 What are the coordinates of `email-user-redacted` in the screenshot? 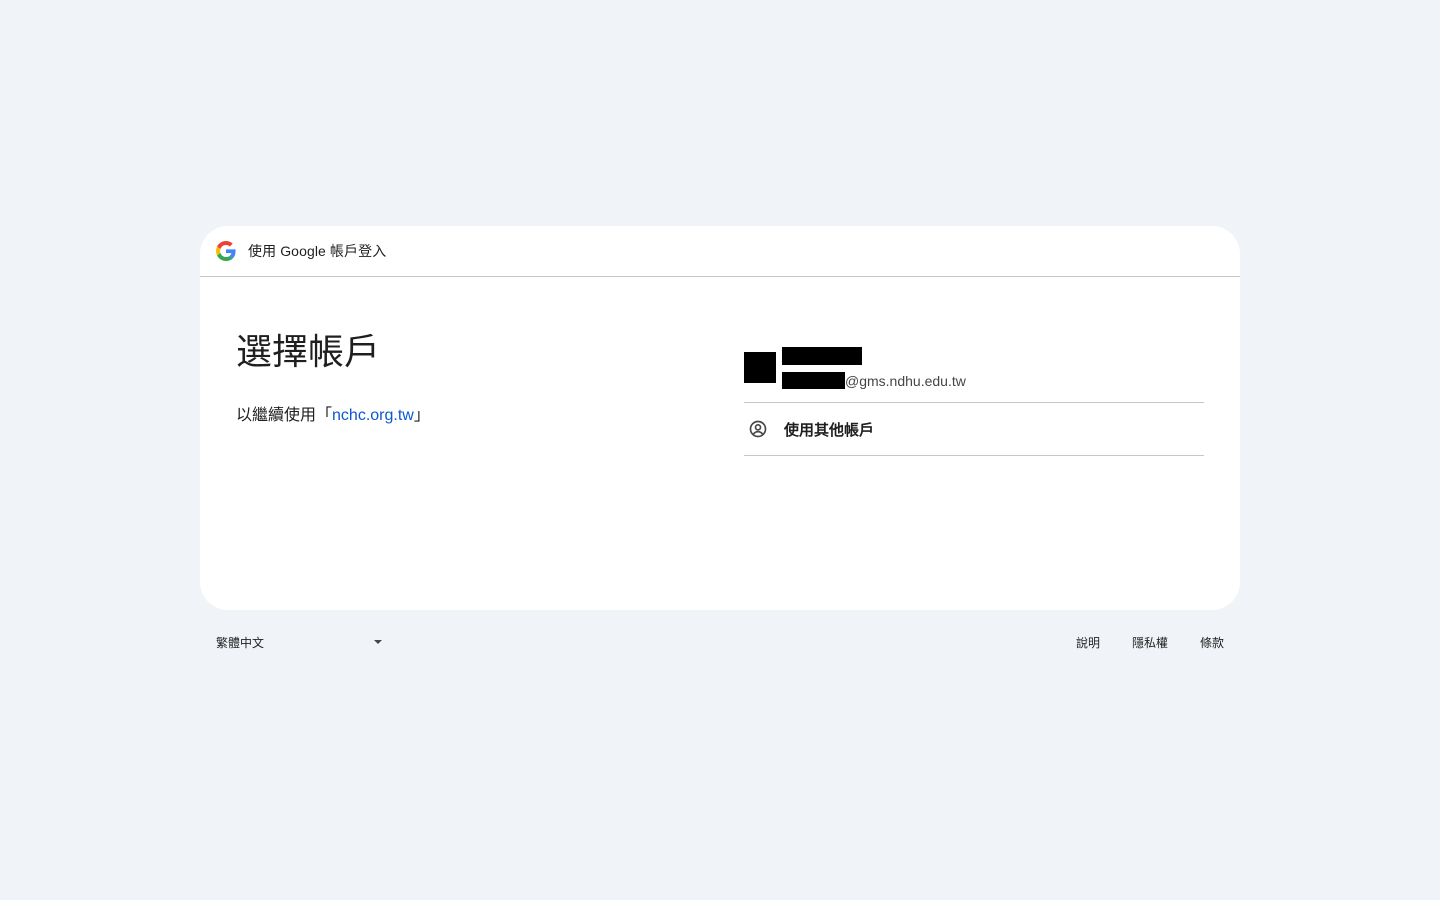 It's located at (813, 380).